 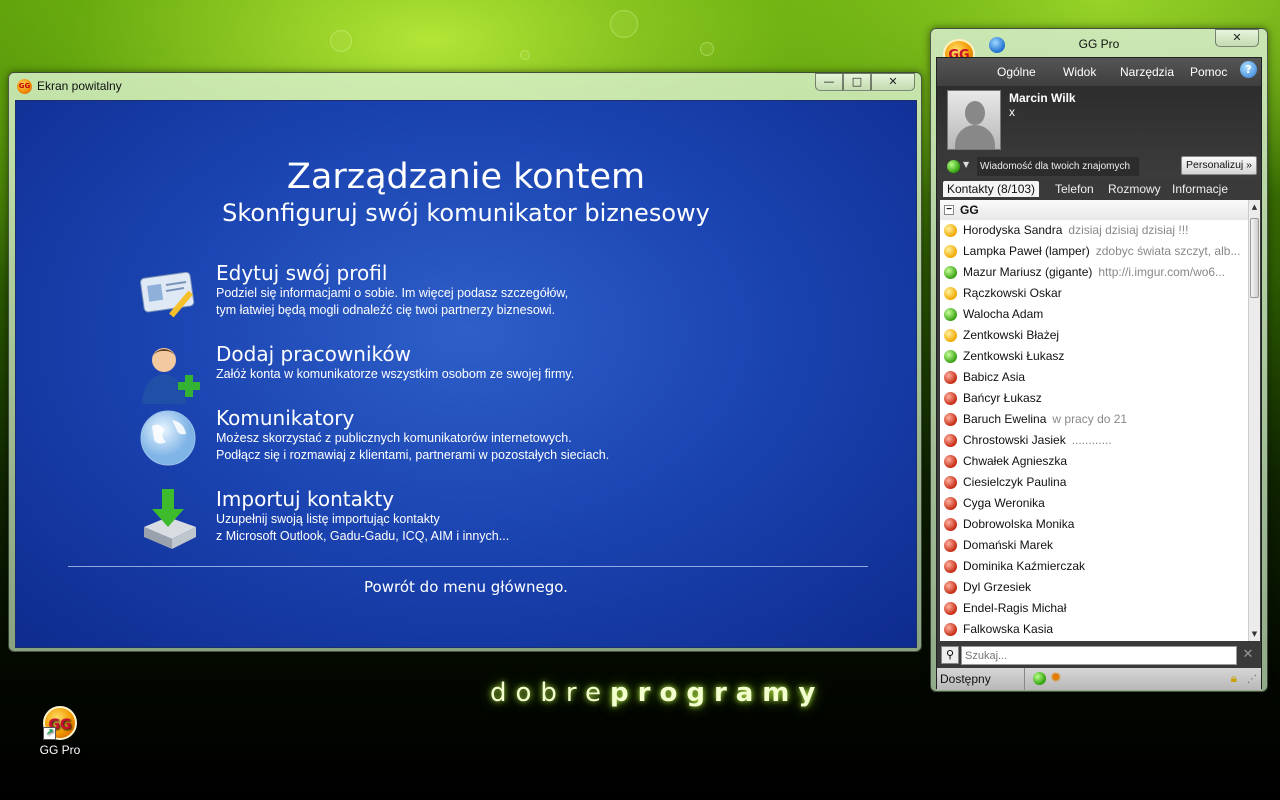 I want to click on search-bar: ⚲ ✕, so click(x=1099, y=655).